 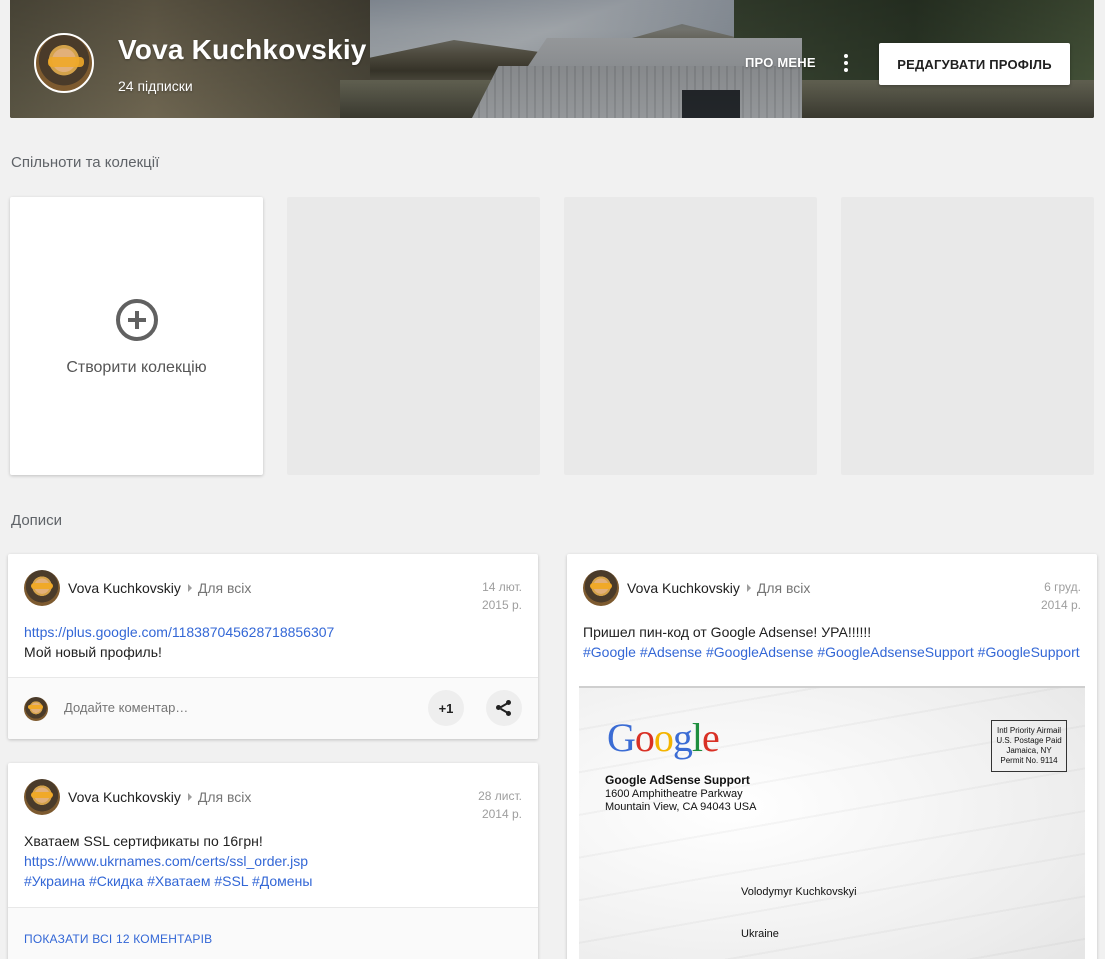 What do you see at coordinates (273, 708) in the screenshot?
I see `post-footer: Додайте коментар… +1` at bounding box center [273, 708].